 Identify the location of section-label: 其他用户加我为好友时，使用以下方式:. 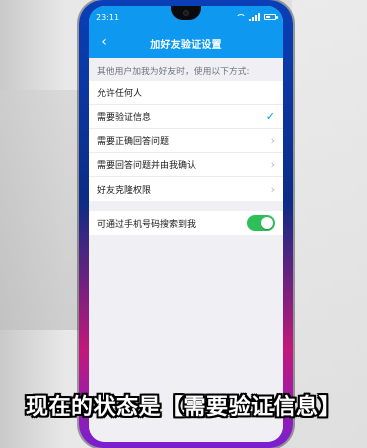
(173, 72).